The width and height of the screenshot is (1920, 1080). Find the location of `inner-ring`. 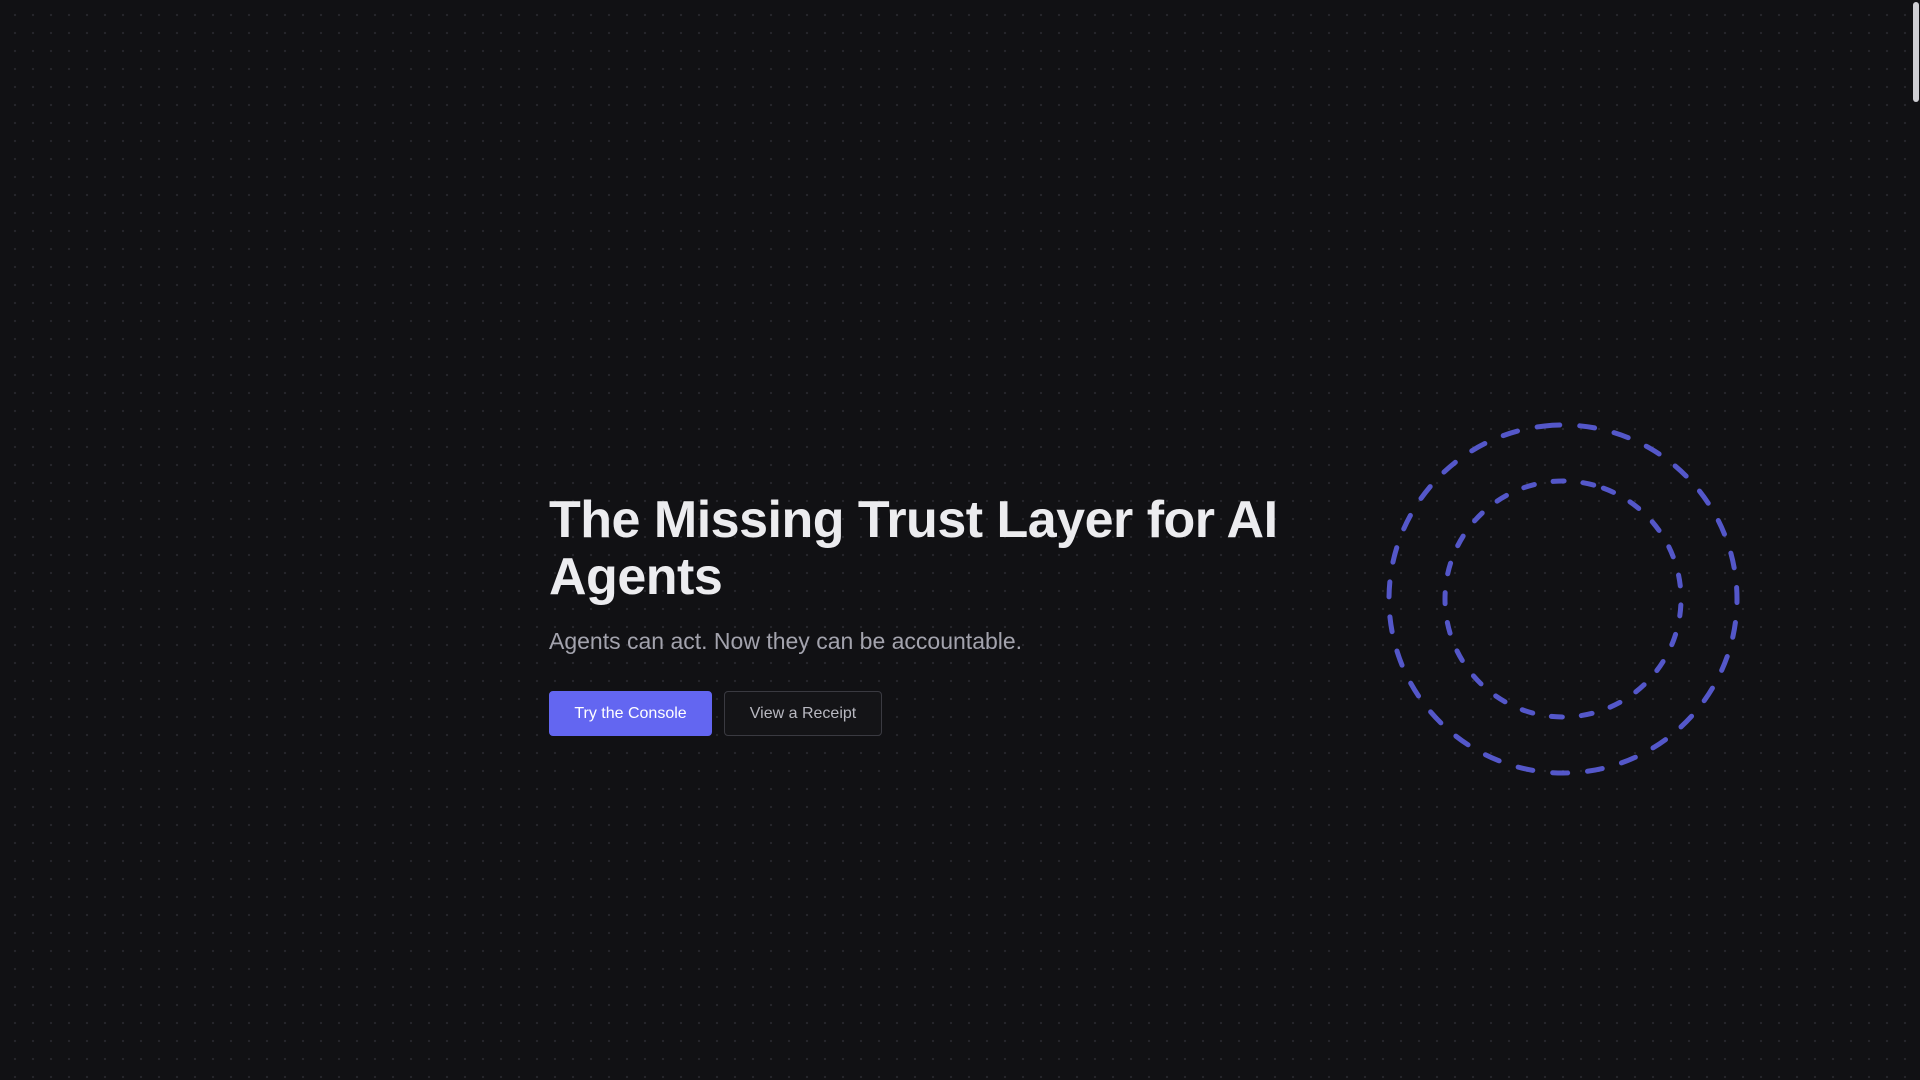

inner-ring is located at coordinates (1563, 599).